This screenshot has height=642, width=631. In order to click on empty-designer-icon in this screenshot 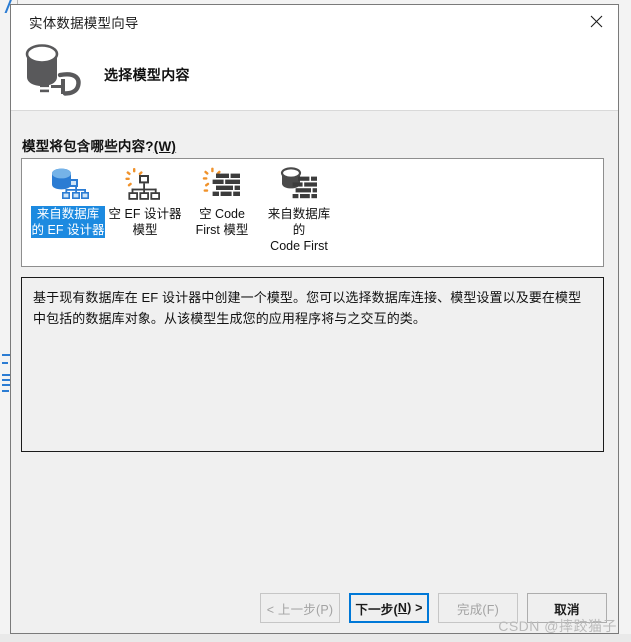, I will do `click(145, 185)`.